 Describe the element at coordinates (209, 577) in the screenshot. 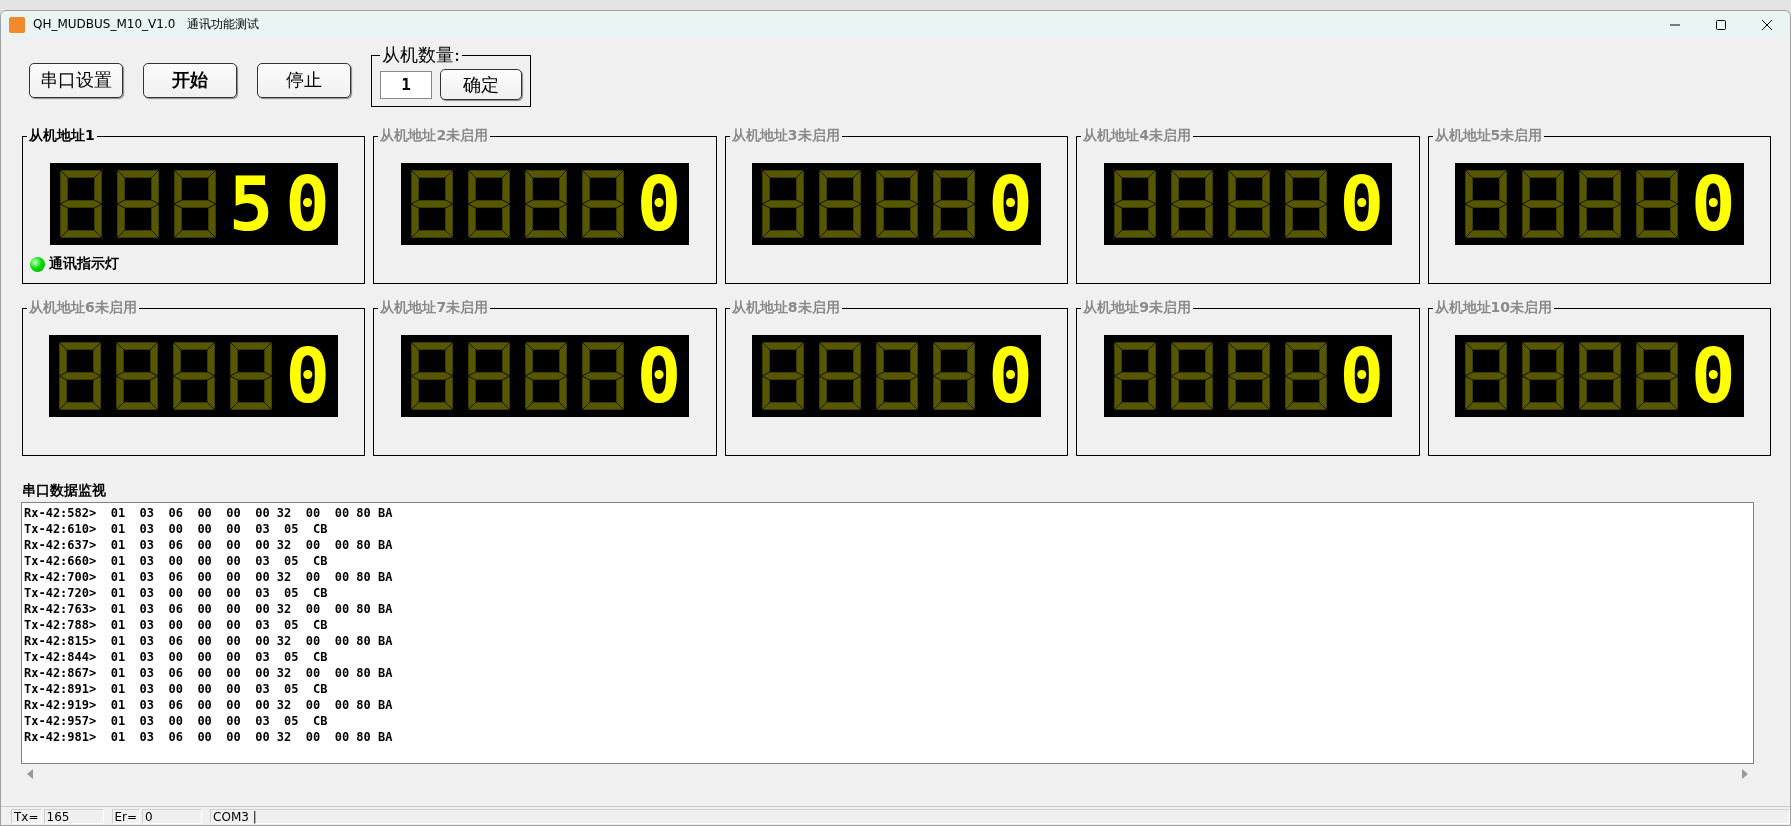

I see `log-line: Rx-42:700> 01 03 06 00 00 00 32 00 00 80 BA` at that location.